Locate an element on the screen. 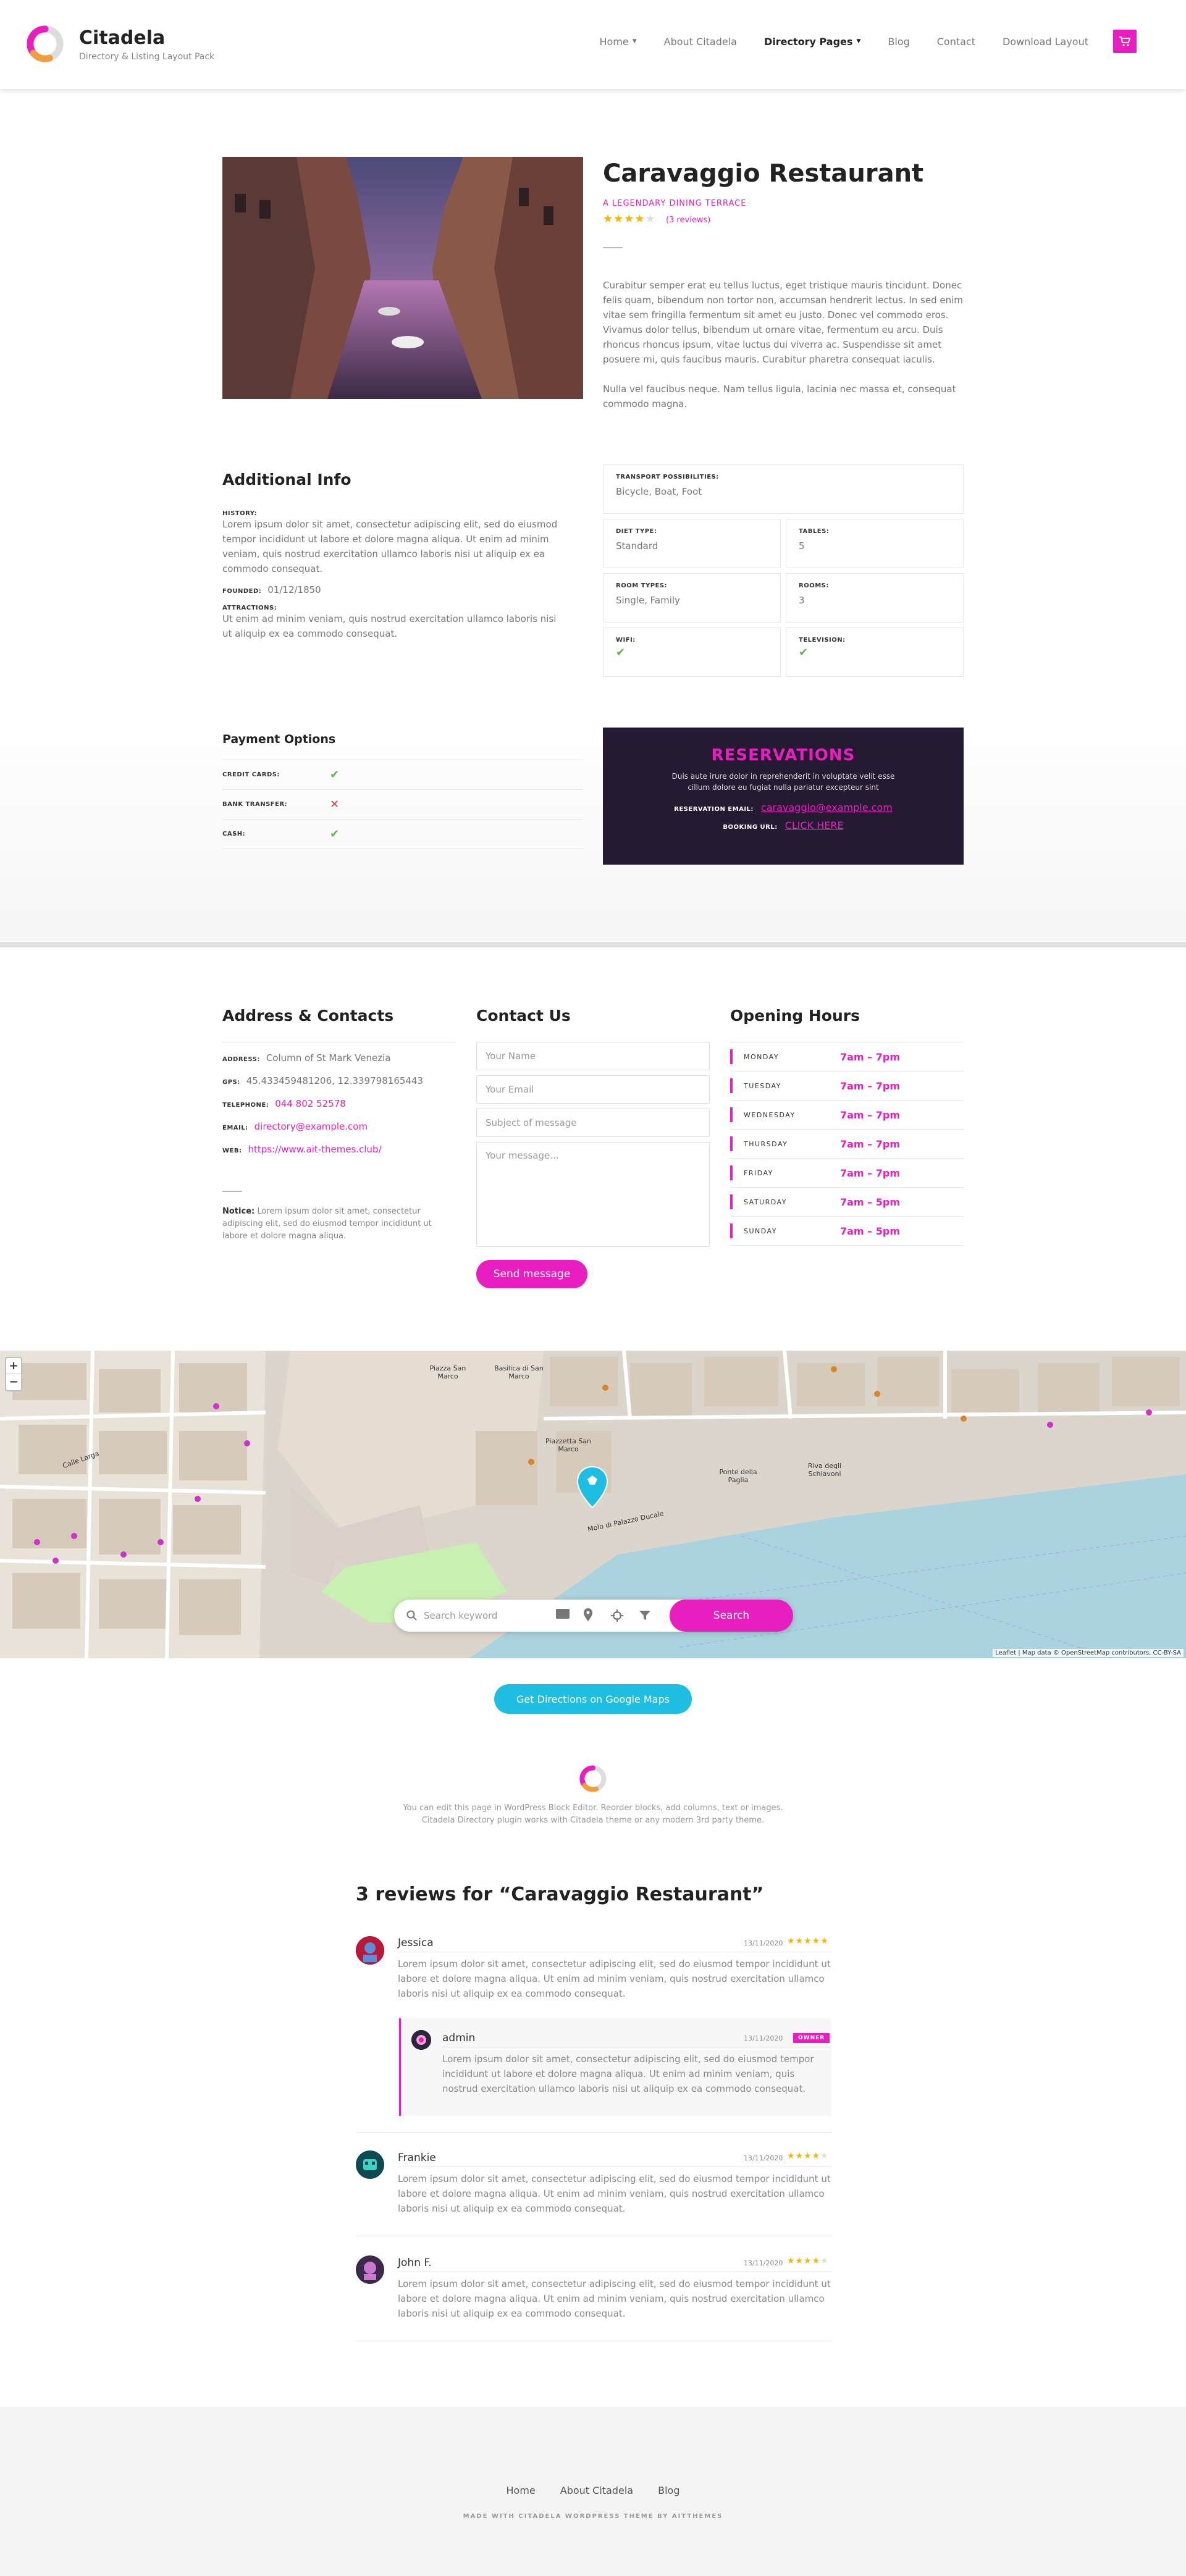 Image resolution: width=1186 pixels, height=2576 pixels. reservation-email-link: caravaggio@example.com is located at coordinates (827, 807).